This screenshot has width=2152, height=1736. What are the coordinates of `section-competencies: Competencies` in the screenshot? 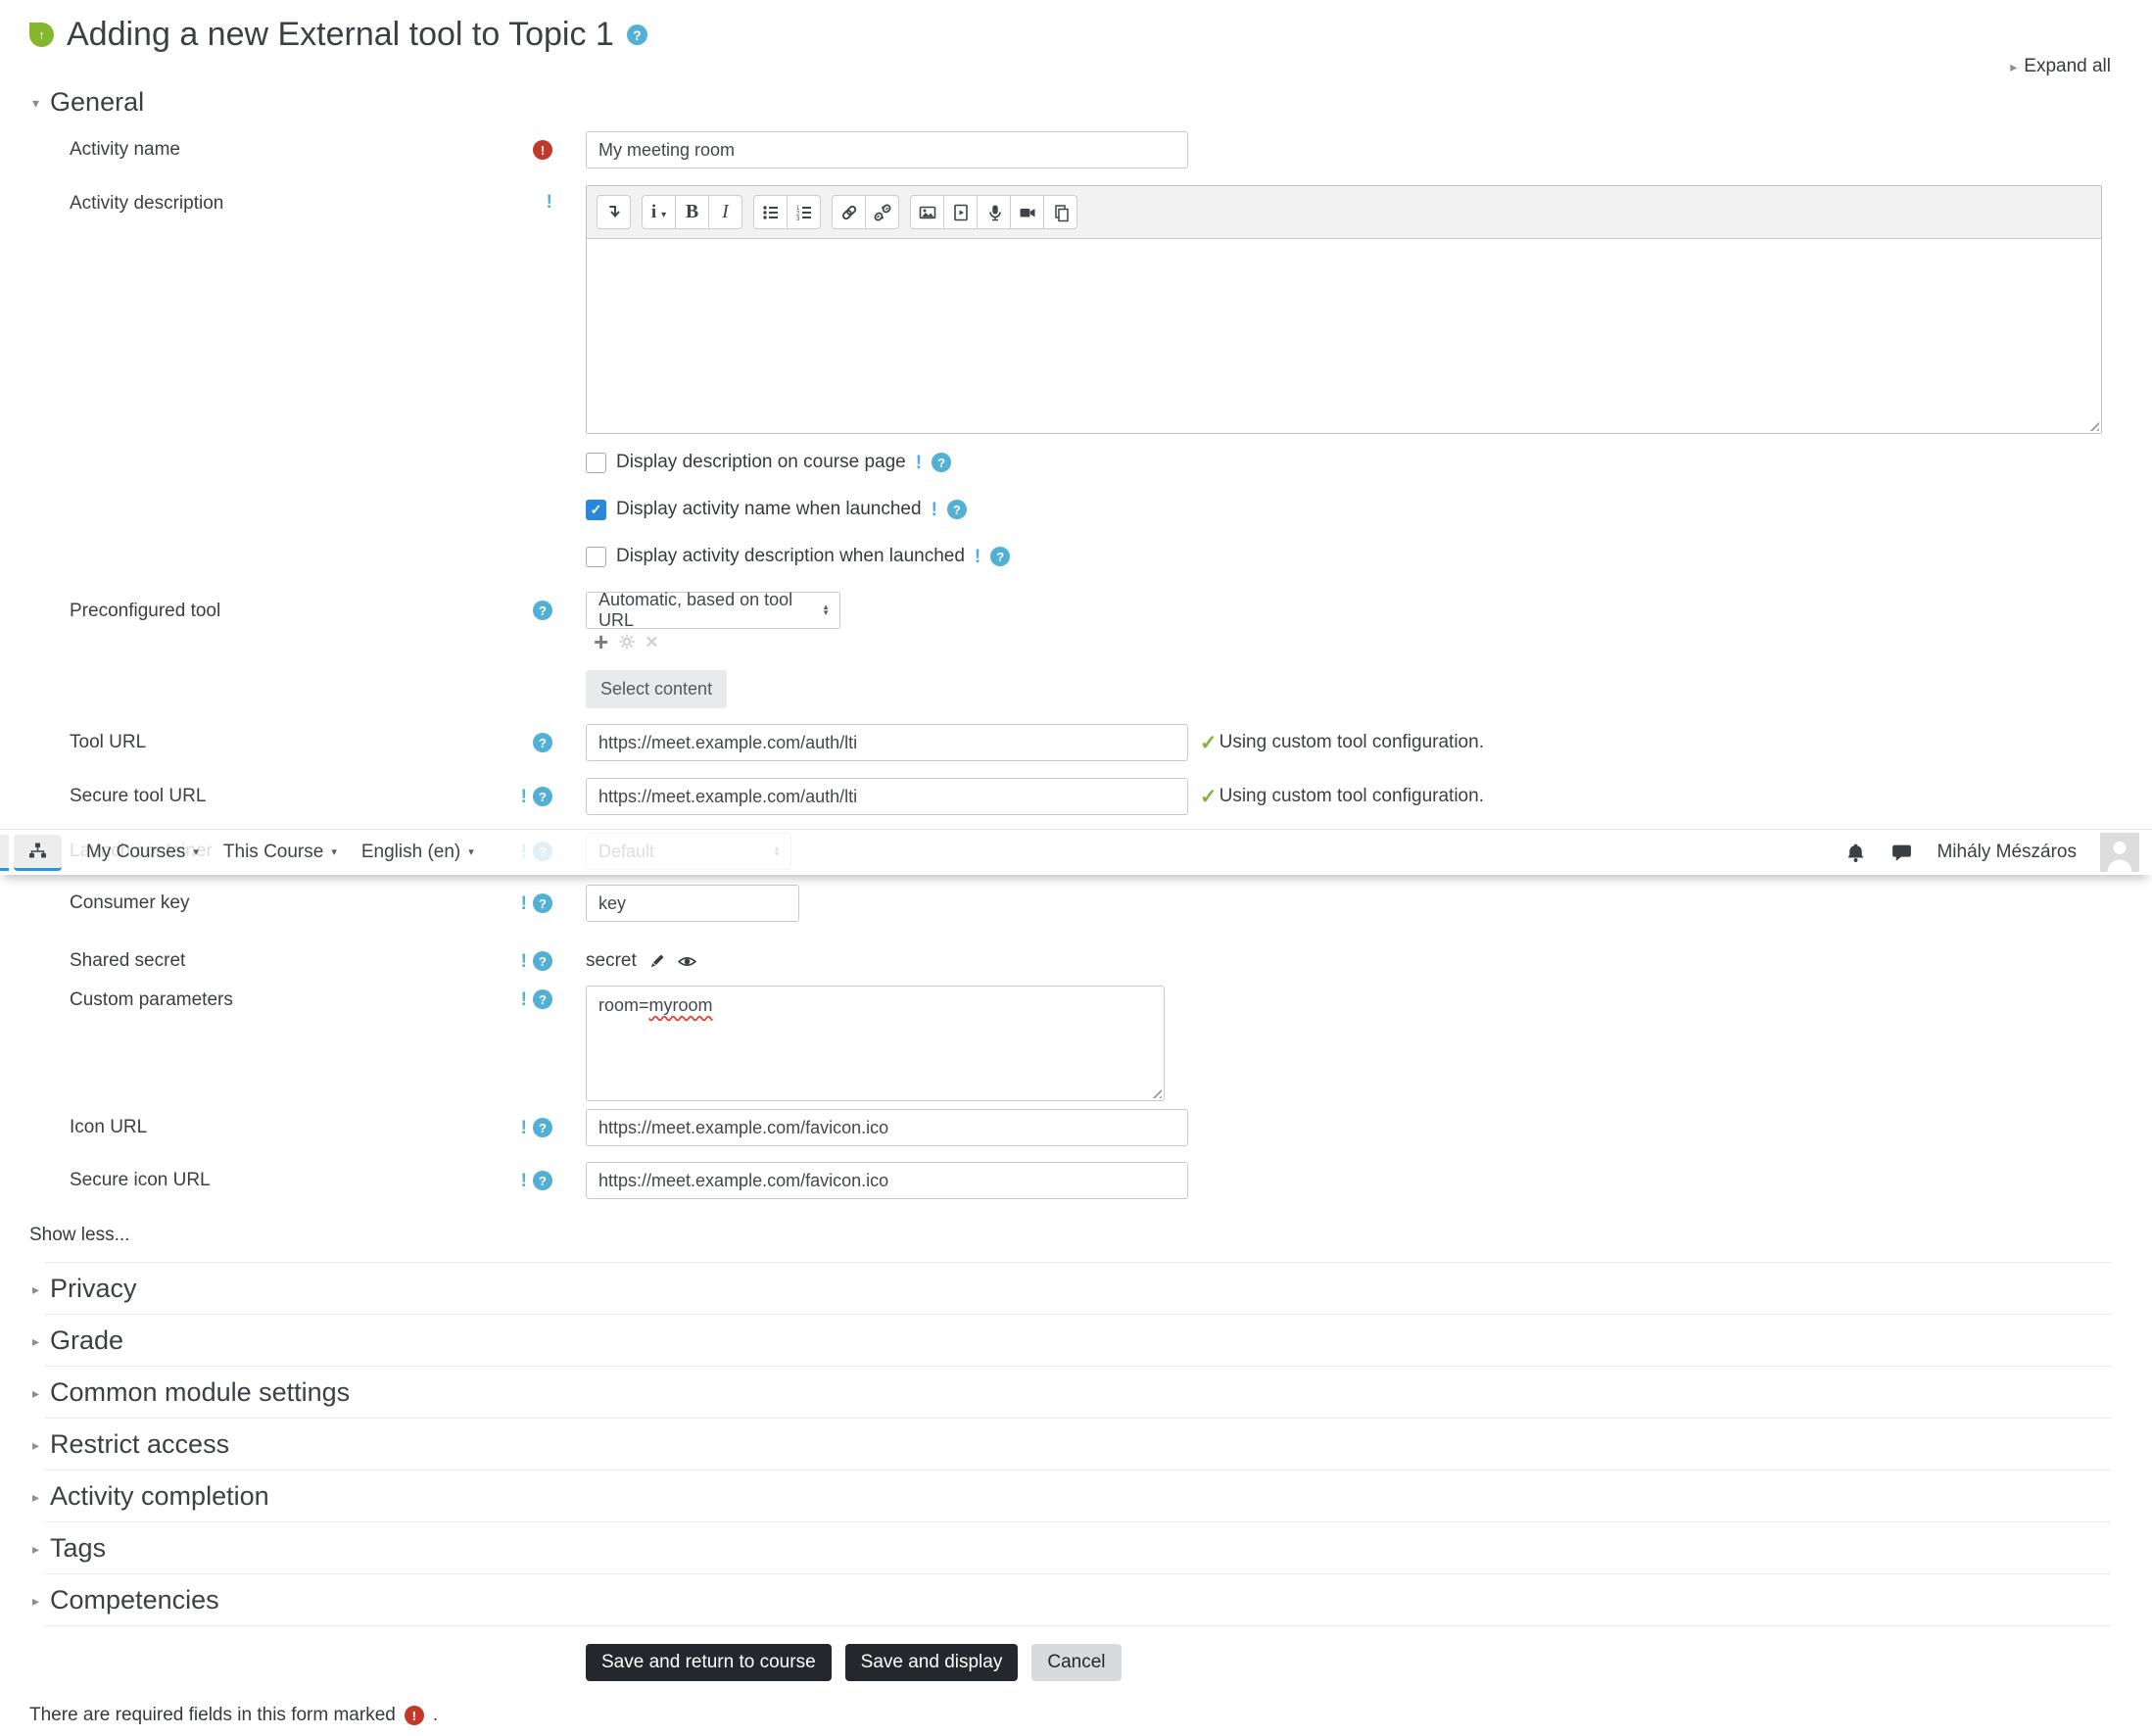 It's located at (1055, 1600).